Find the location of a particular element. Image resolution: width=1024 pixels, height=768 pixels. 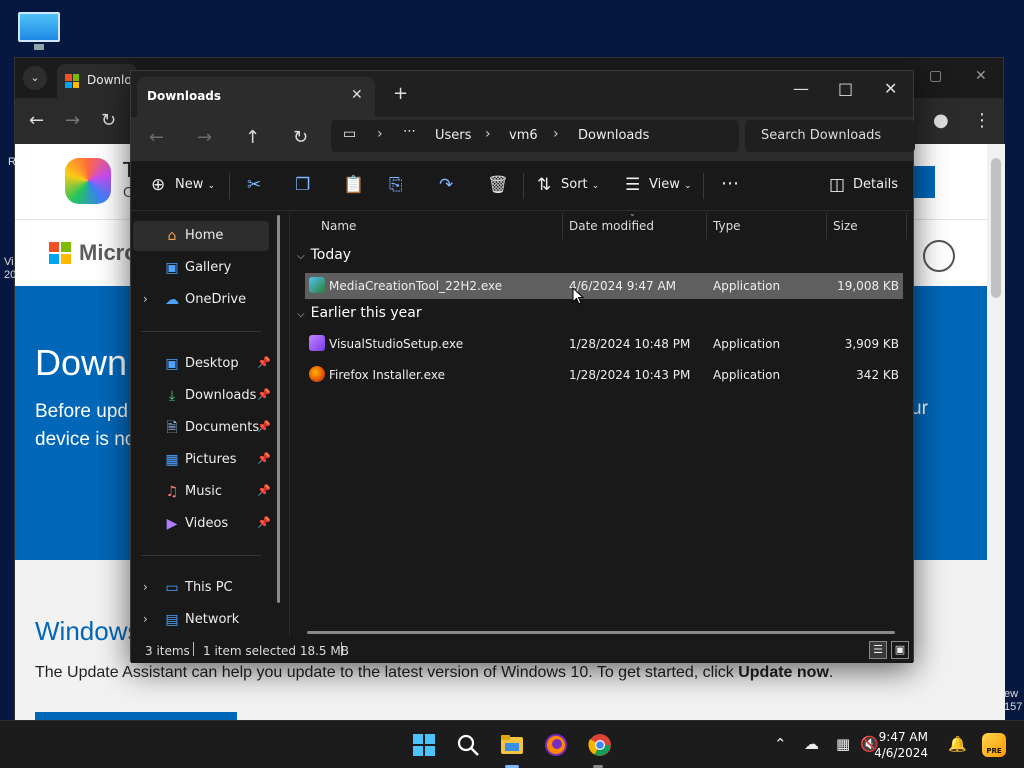

nav-item-downloads: ⤓ Downloads 📌 is located at coordinates (202, 396).